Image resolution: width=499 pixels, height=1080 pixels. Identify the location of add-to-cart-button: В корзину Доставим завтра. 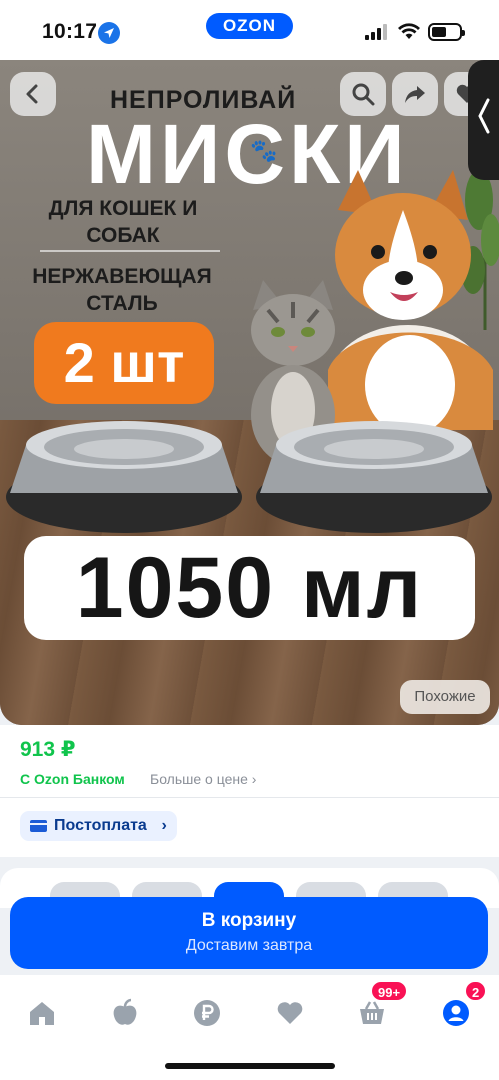
(249, 933).